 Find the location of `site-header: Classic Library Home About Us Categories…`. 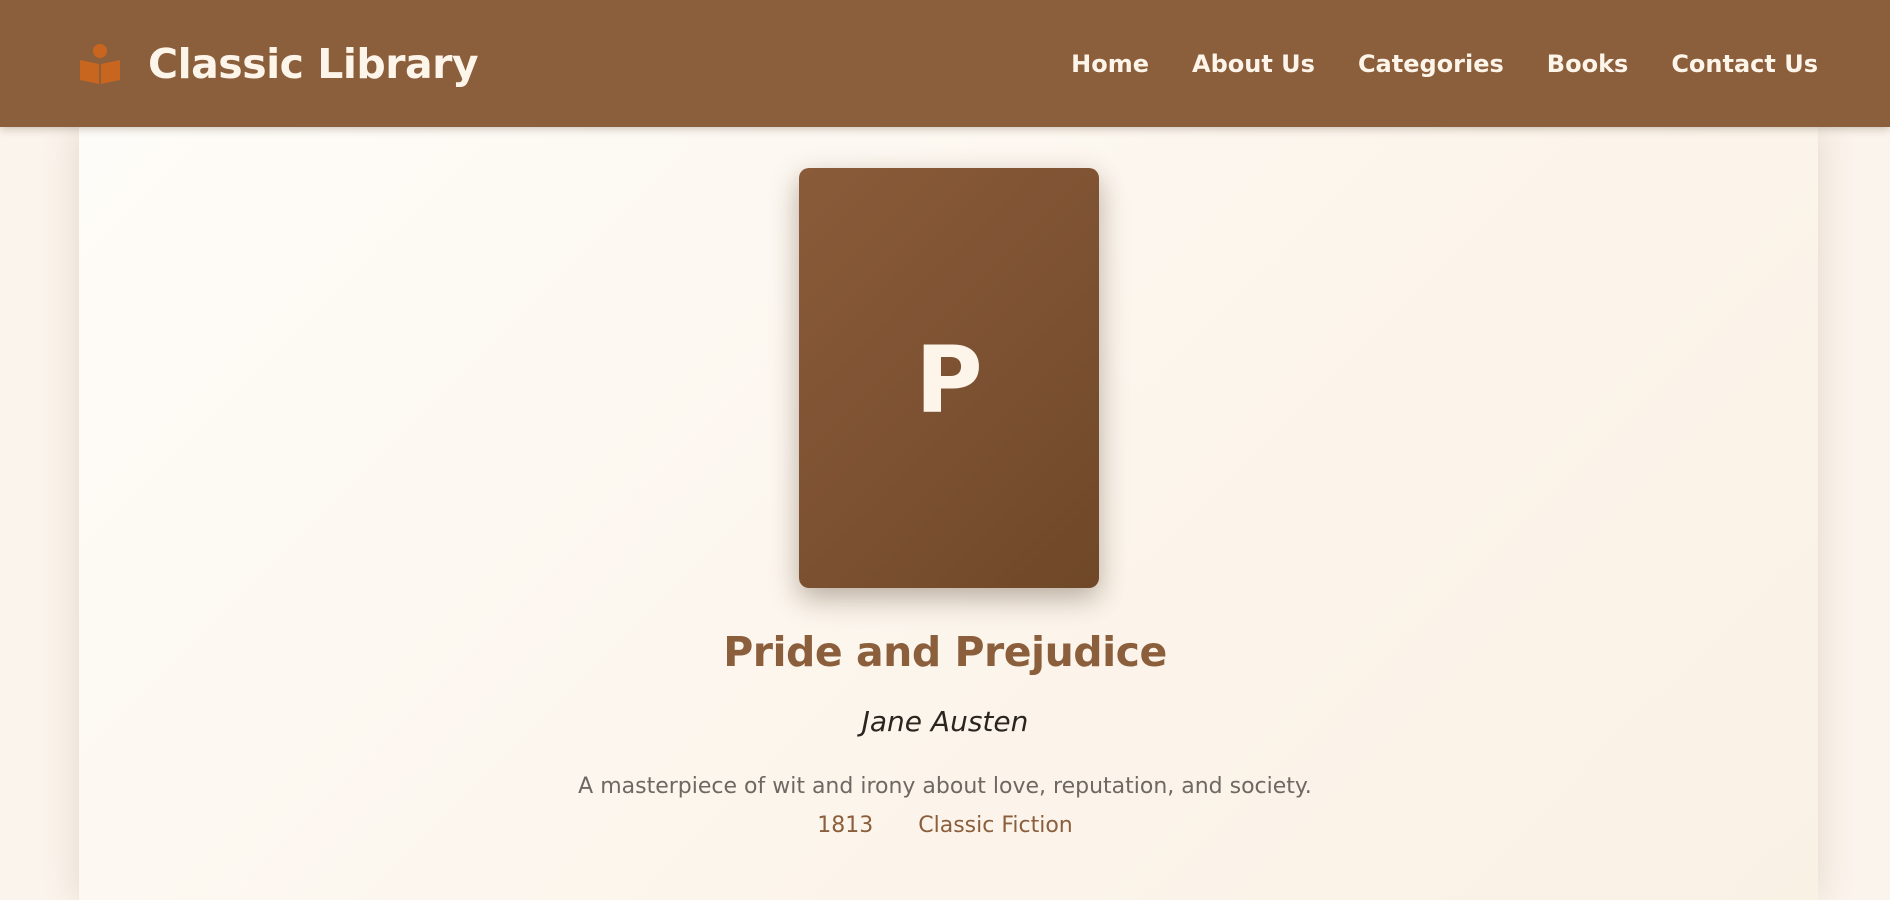

site-header: Classic Library Home About Us Categories… is located at coordinates (945, 63).